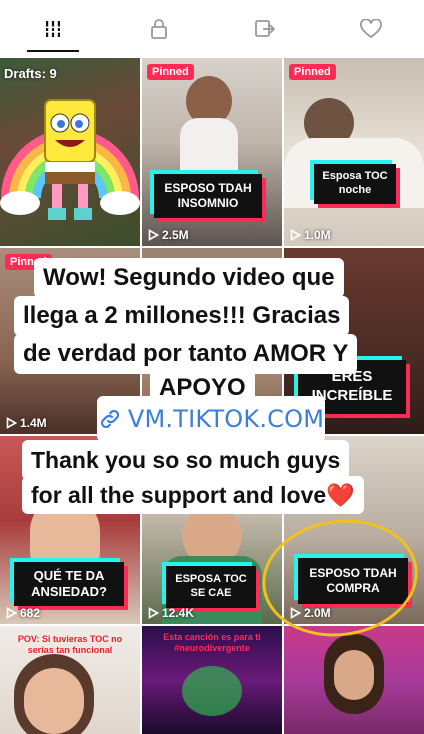 The height and width of the screenshot is (734, 424). What do you see at coordinates (189, 278) in the screenshot?
I see `overlay-line: Wow! Segundo video que` at bounding box center [189, 278].